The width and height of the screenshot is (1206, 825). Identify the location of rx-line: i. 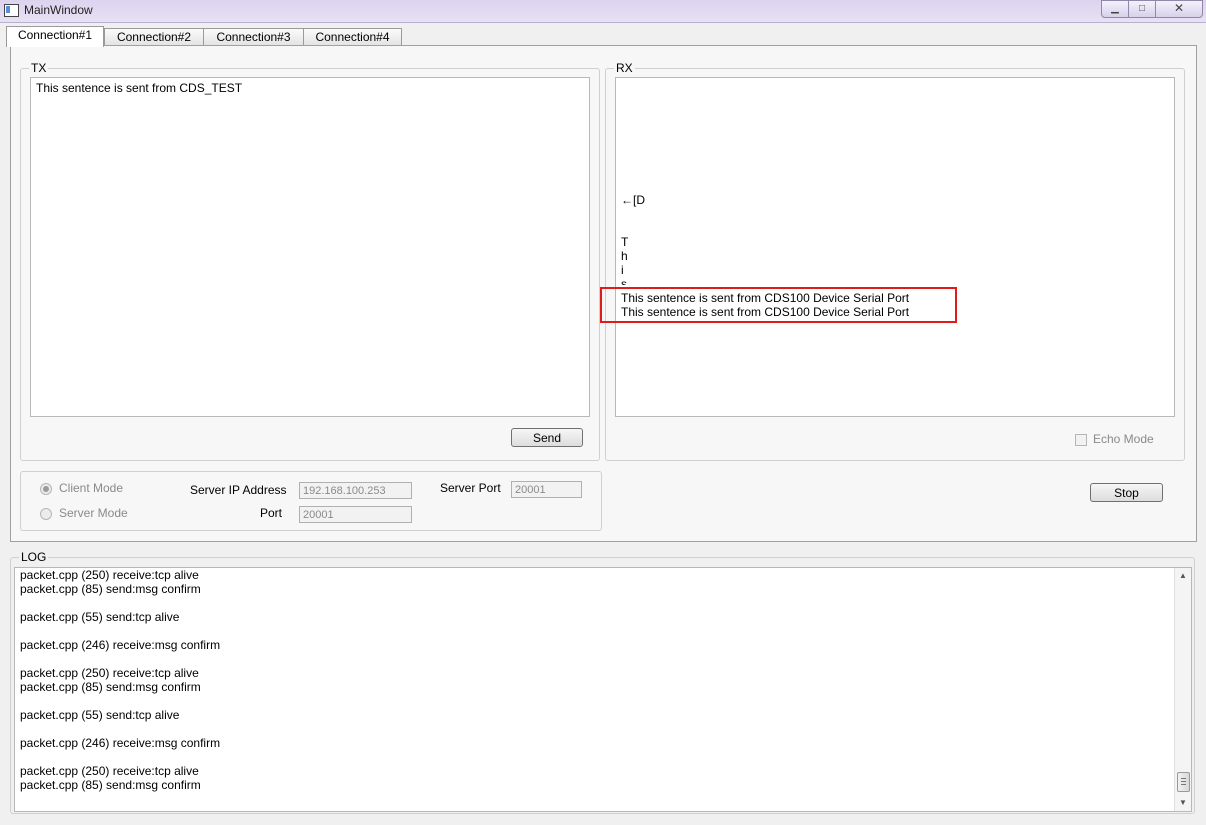
(622, 270).